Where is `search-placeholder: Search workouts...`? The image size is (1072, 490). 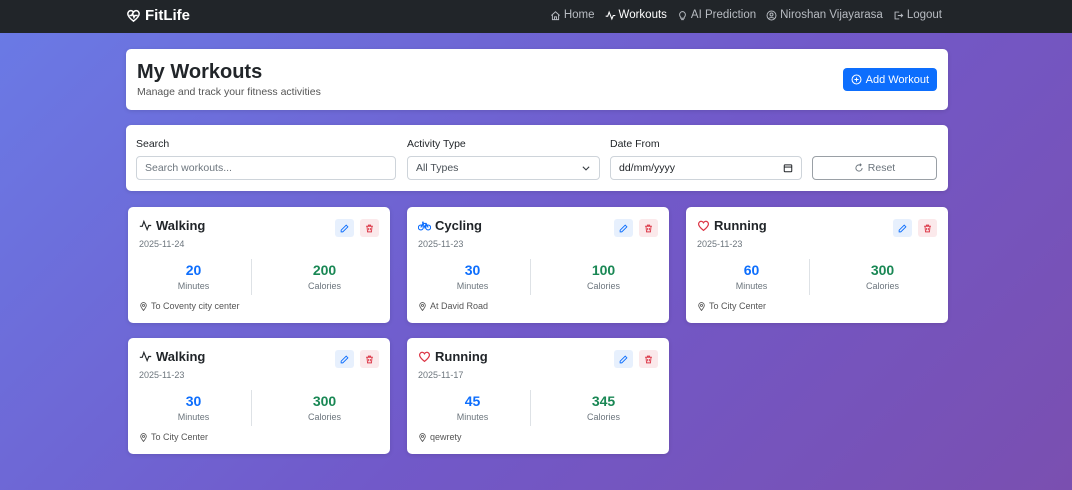 search-placeholder: Search workouts... is located at coordinates (188, 168).